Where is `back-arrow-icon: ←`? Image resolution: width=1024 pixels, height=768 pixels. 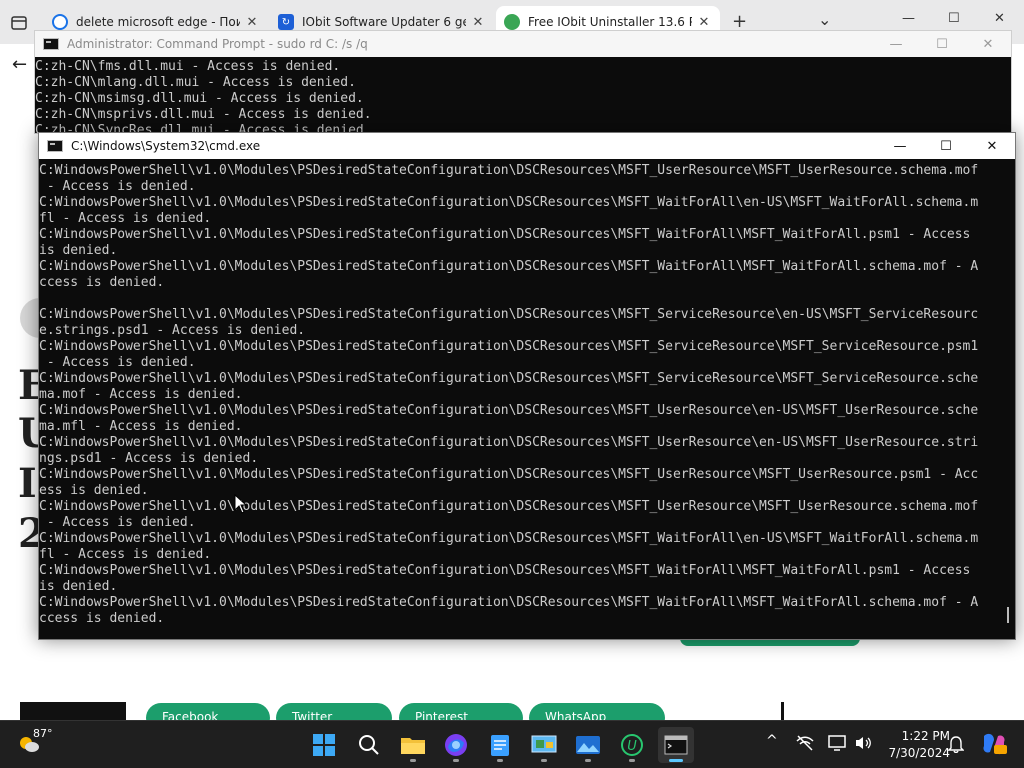
back-arrow-icon: ← is located at coordinates (19, 64).